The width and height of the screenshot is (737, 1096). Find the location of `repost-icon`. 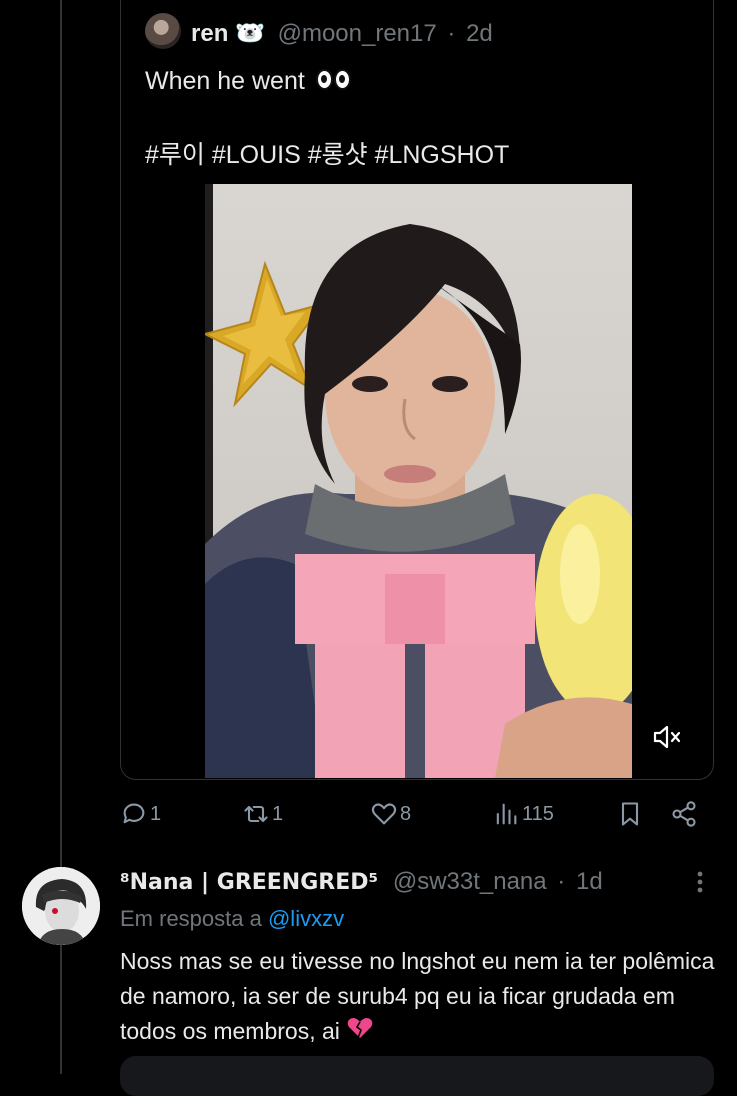

repost-icon is located at coordinates (256, 814).